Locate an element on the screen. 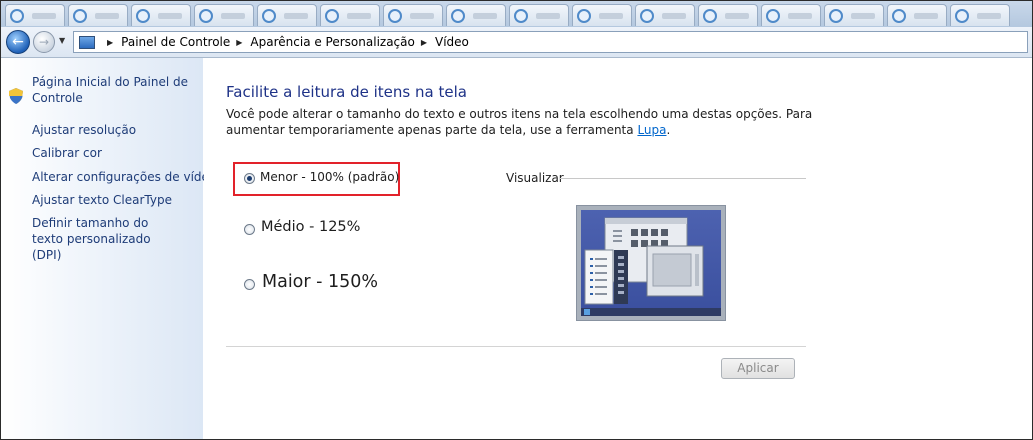 This screenshot has height=440, width=1033. radio-medium is located at coordinates (249, 229).